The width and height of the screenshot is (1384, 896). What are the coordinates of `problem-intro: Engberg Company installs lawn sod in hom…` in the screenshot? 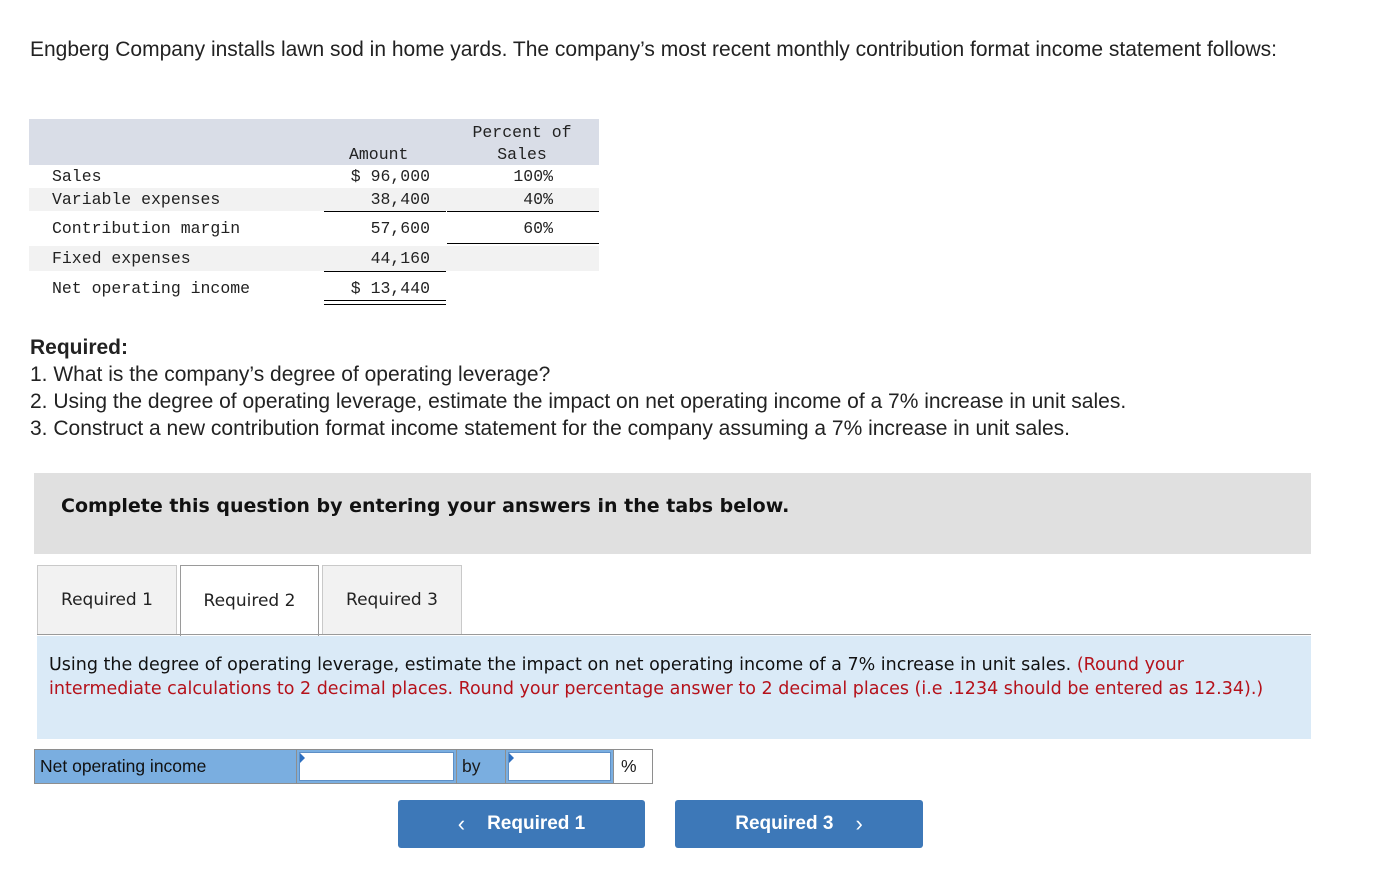 It's located at (653, 49).